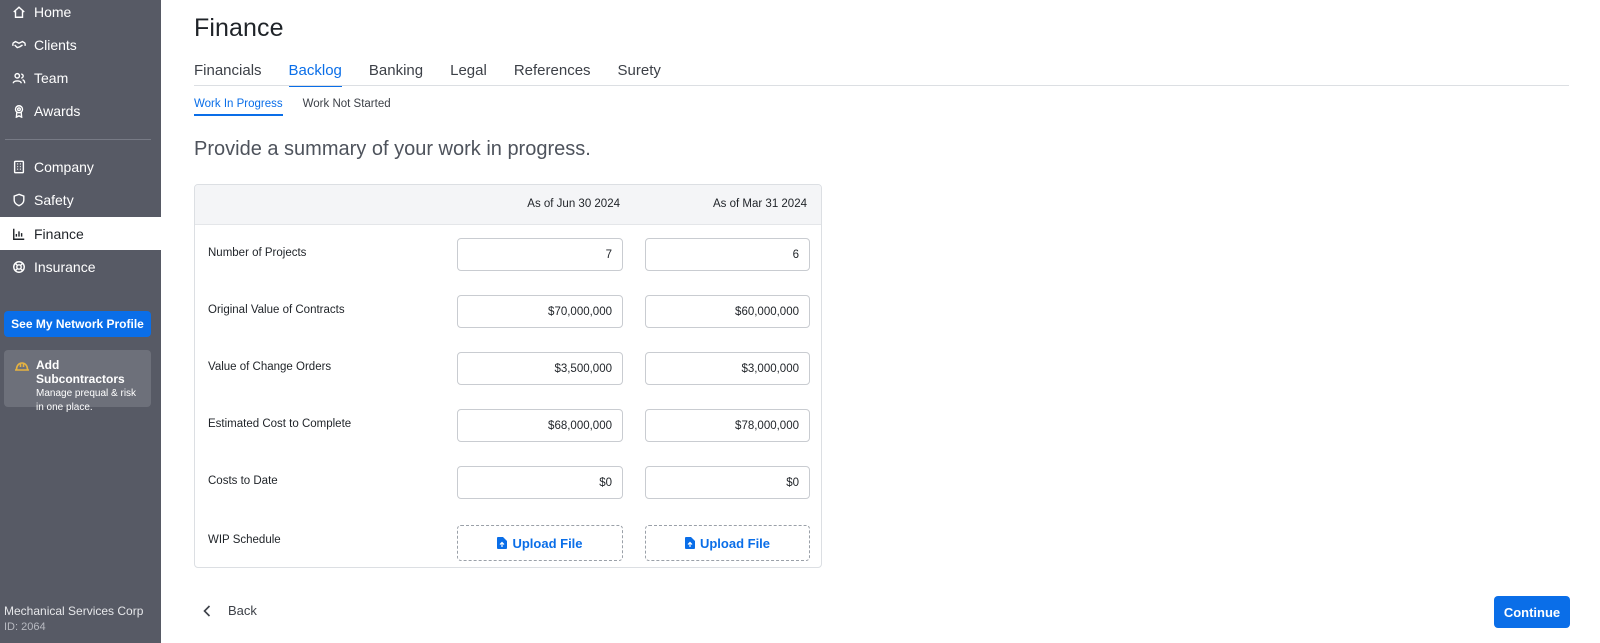  Describe the element at coordinates (270, 367) in the screenshot. I see `row-label-value-of-change-orders: Value of Change Orders` at that location.